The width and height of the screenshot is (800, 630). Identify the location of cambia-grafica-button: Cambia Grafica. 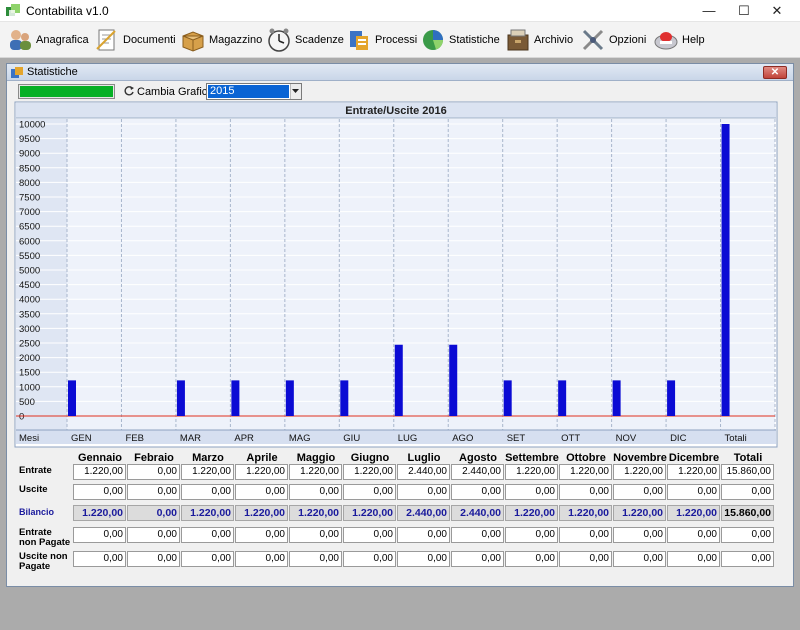
(175, 92).